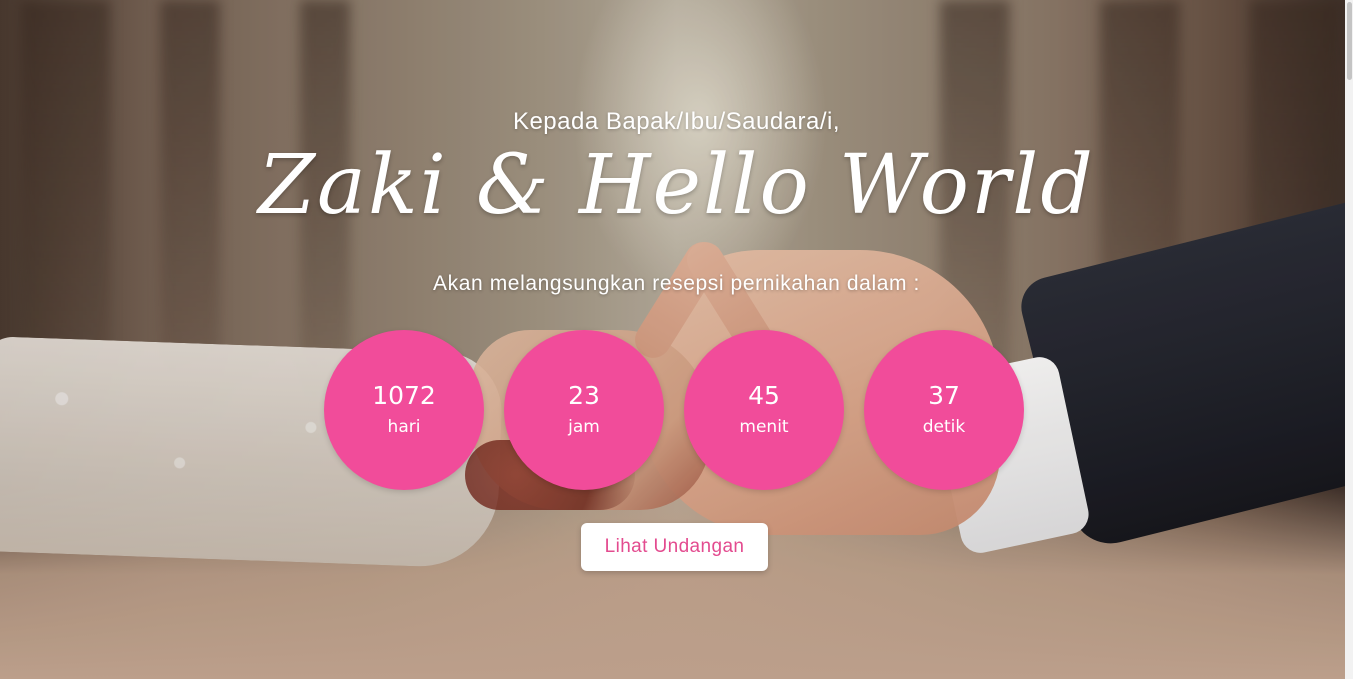  I want to click on countdown-hours-unit: jam, so click(584, 427).